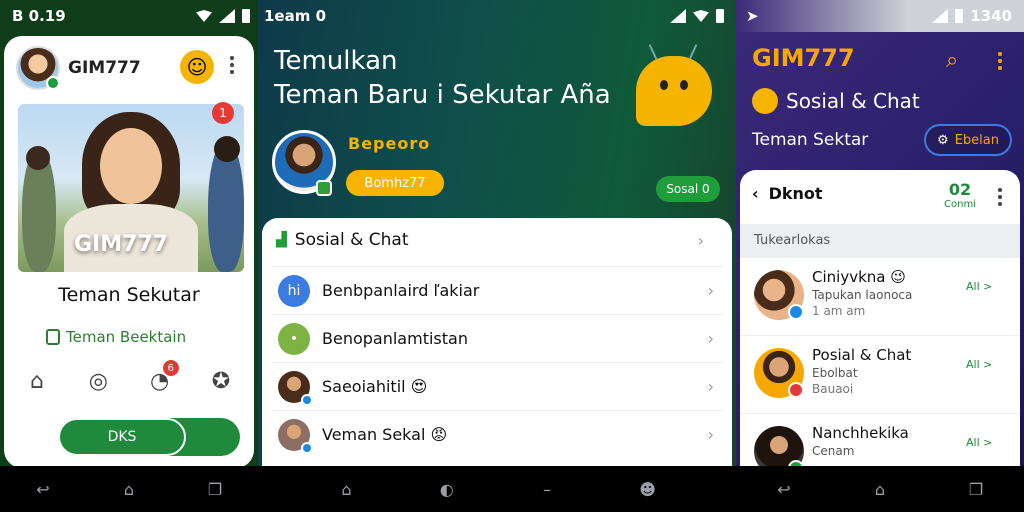 This screenshot has width=1024, height=512. Describe the element at coordinates (960, 204) in the screenshot. I see `count-label: Conmi` at that location.